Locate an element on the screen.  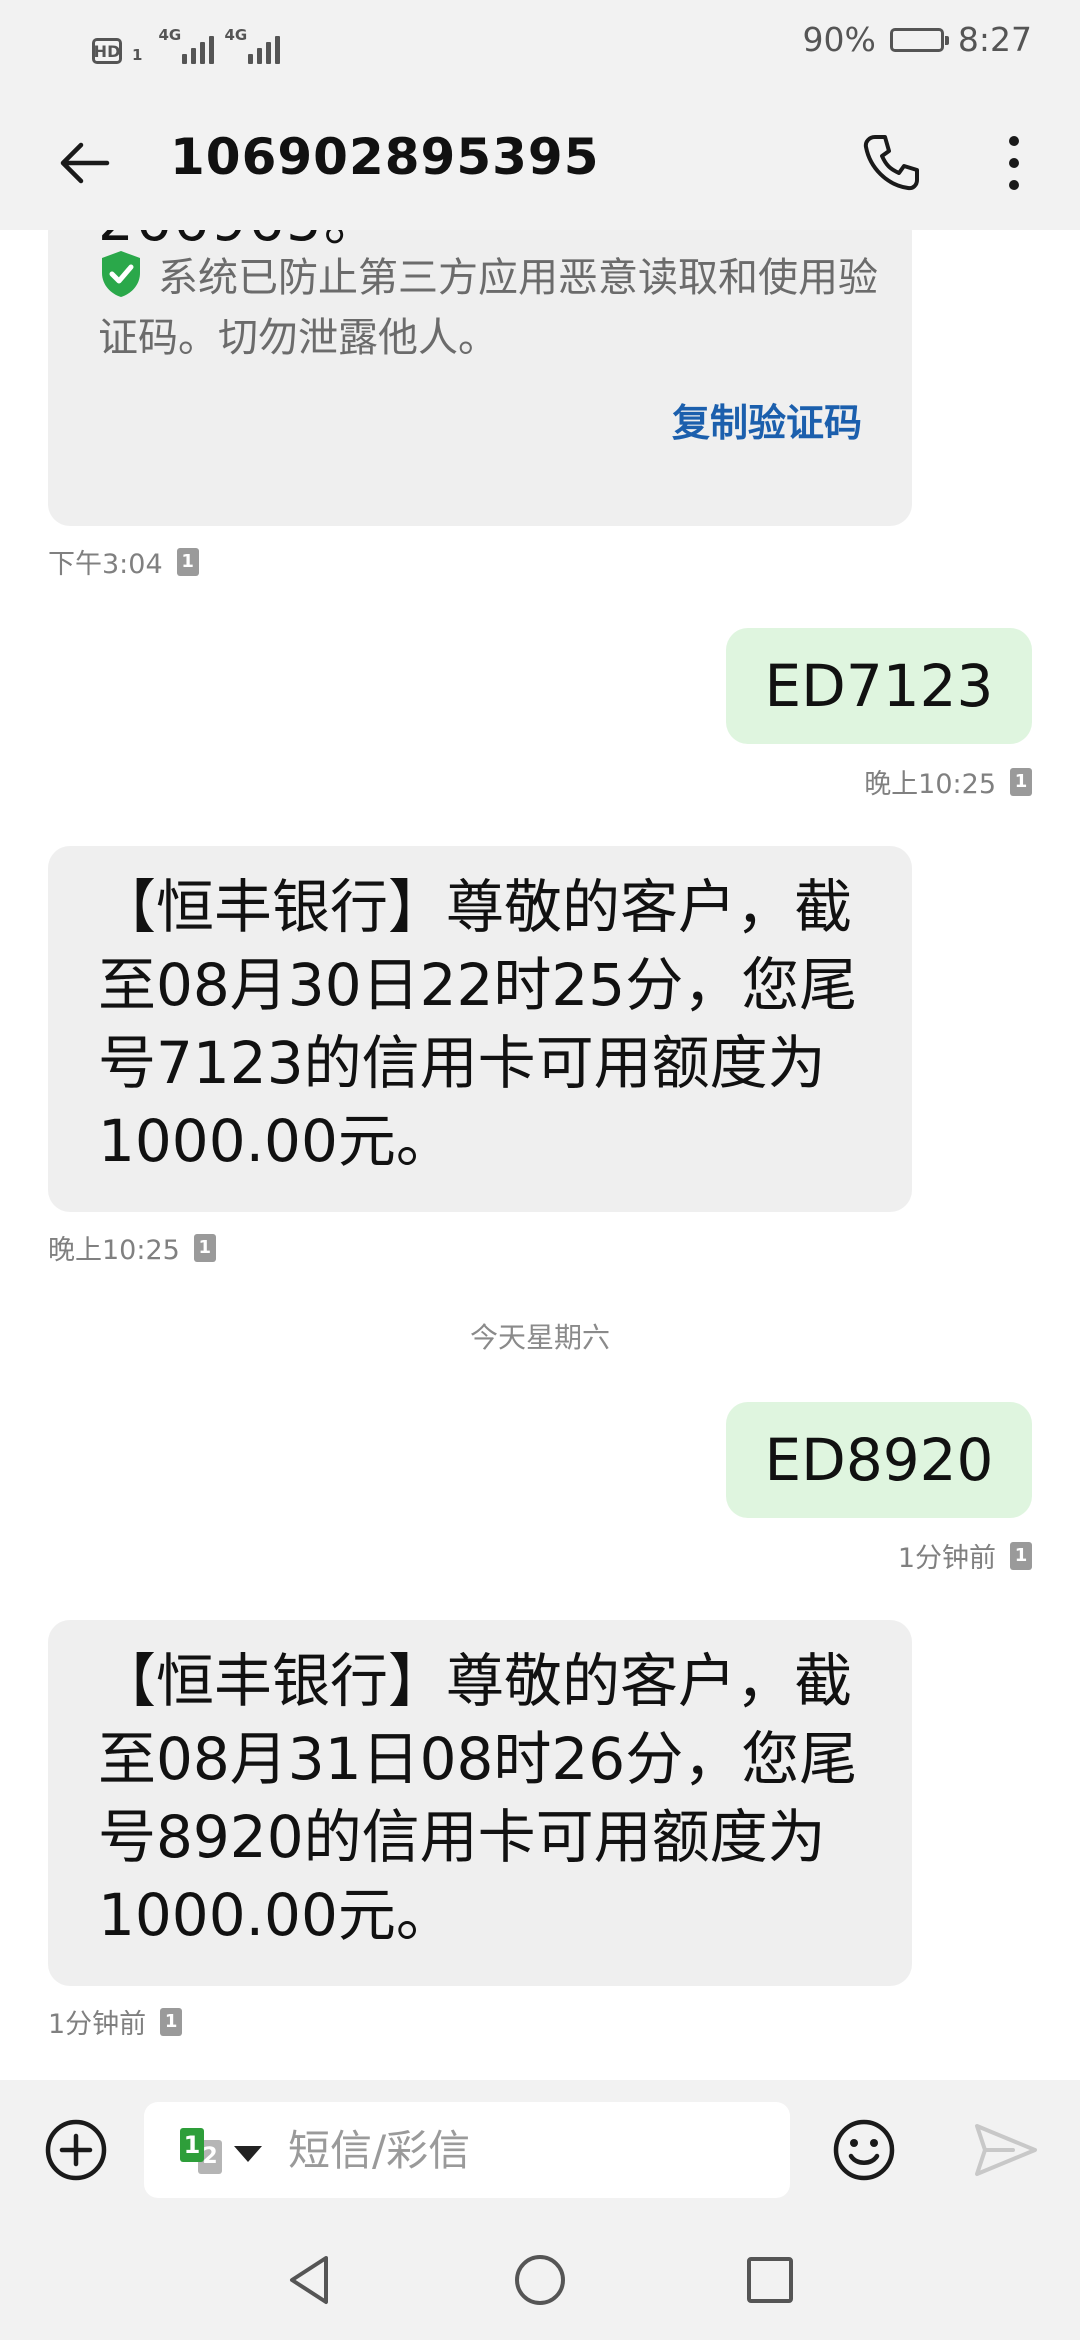
phone-icon is located at coordinates (891, 163).